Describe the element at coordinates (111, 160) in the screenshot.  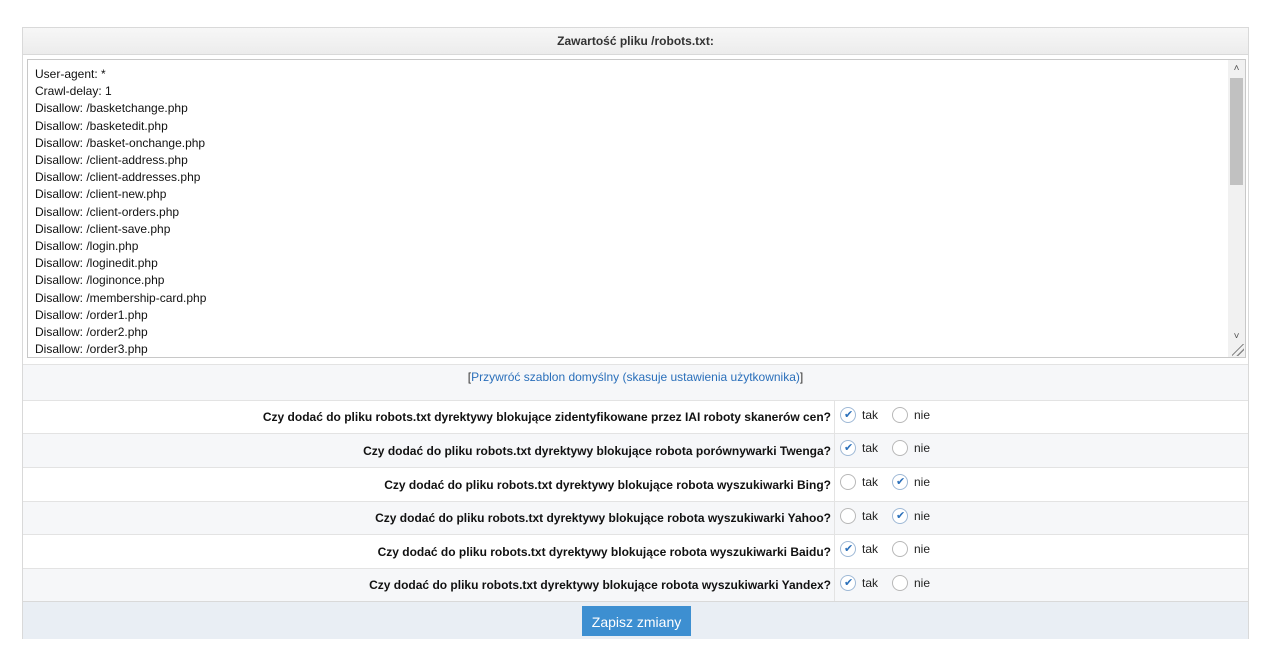
I see `robots-line: Disallow: /client-address.php` at that location.